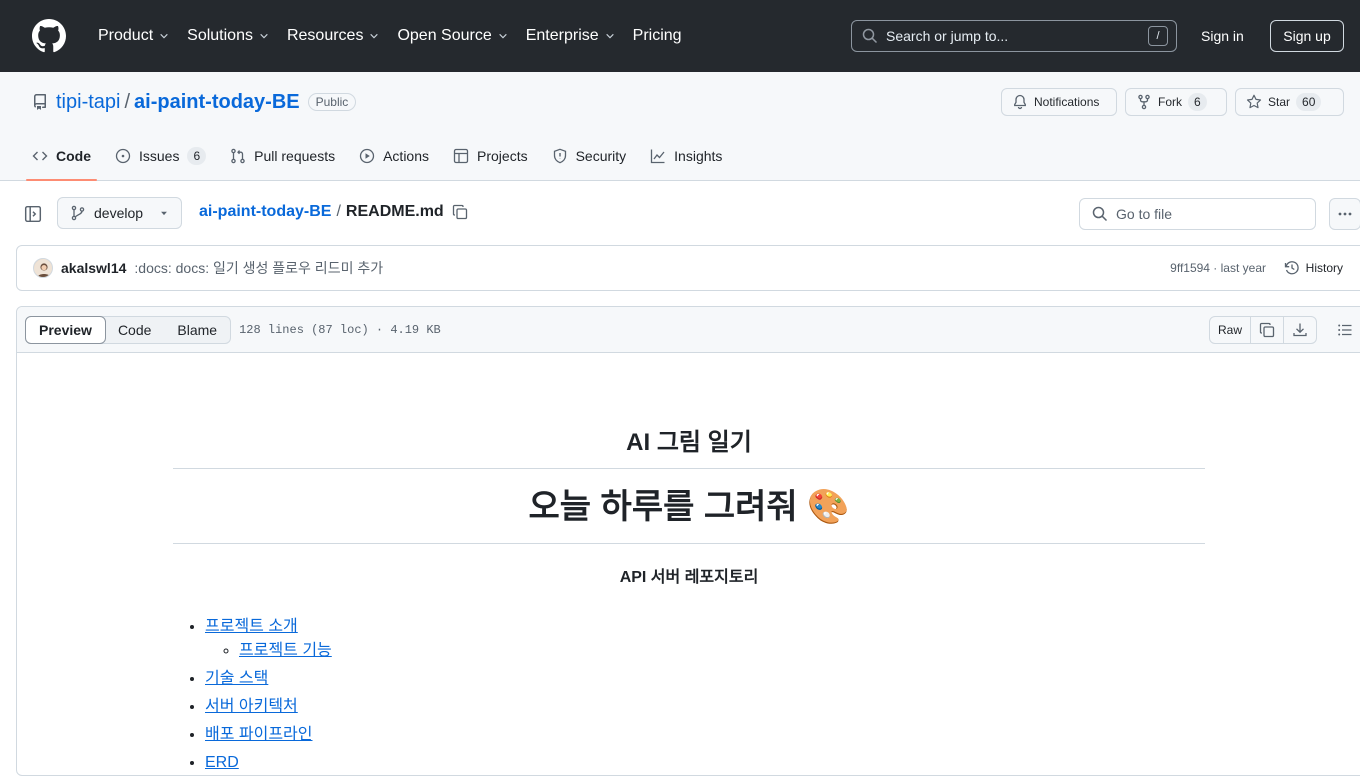 The height and width of the screenshot is (779, 1360). Describe the element at coordinates (1197, 214) in the screenshot. I see `go-to-file-input: Go to file` at that location.